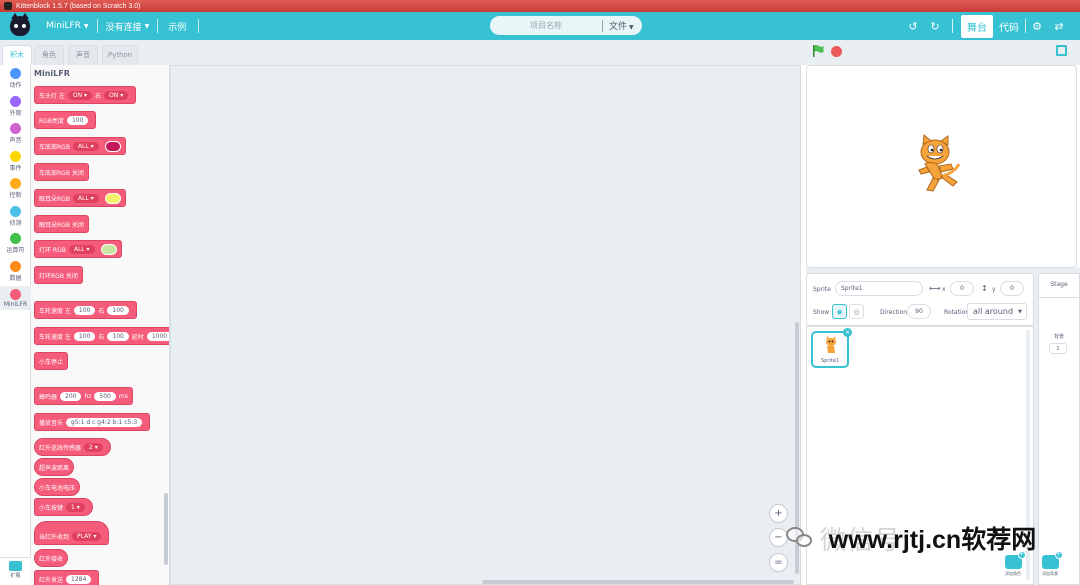 This screenshot has height=585, width=1080. Describe the element at coordinates (51, 361) in the screenshot. I see `block-car-stop: 小车停止` at that location.